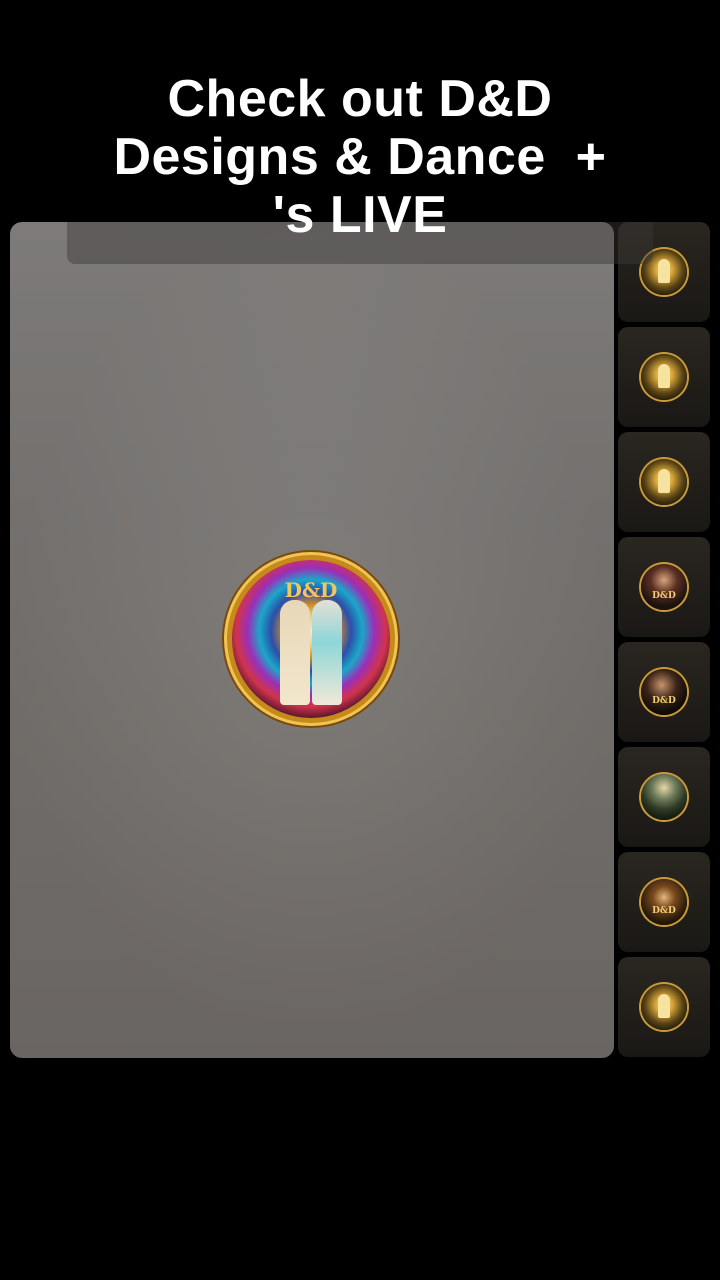  What do you see at coordinates (311, 639) in the screenshot?
I see `host-avatar-icon: D&D` at bounding box center [311, 639].